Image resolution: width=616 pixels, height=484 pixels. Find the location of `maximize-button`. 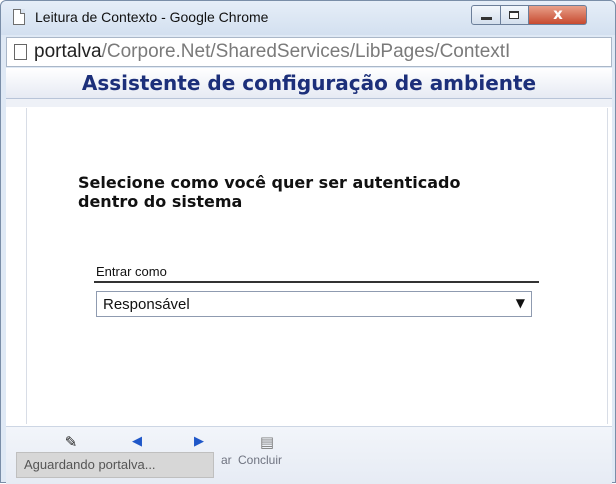

maximize-button is located at coordinates (515, 15).